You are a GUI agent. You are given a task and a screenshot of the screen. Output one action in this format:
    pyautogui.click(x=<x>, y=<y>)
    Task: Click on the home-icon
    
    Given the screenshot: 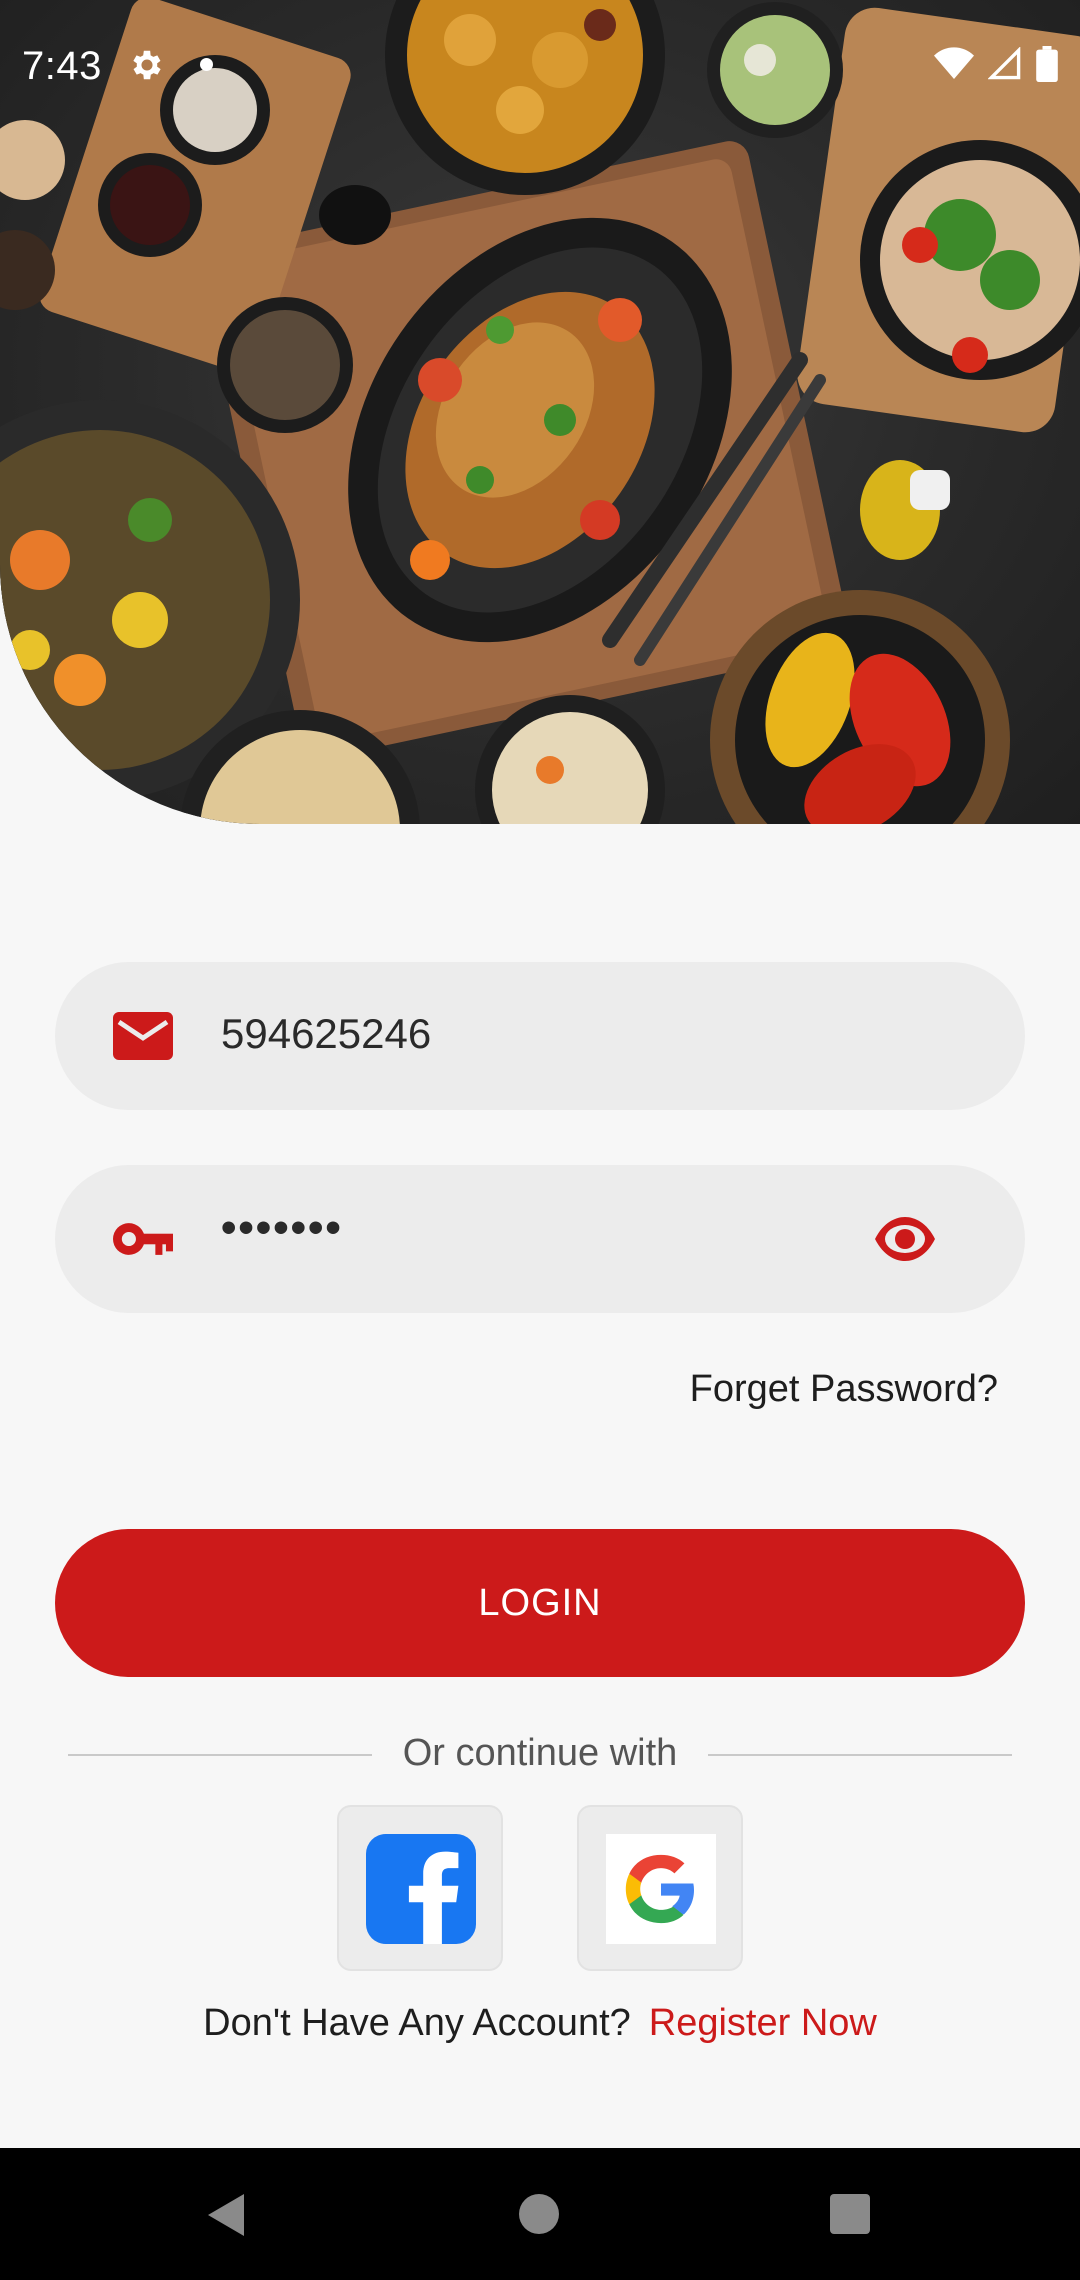 What is the action you would take?
    pyautogui.click(x=539, y=2214)
    